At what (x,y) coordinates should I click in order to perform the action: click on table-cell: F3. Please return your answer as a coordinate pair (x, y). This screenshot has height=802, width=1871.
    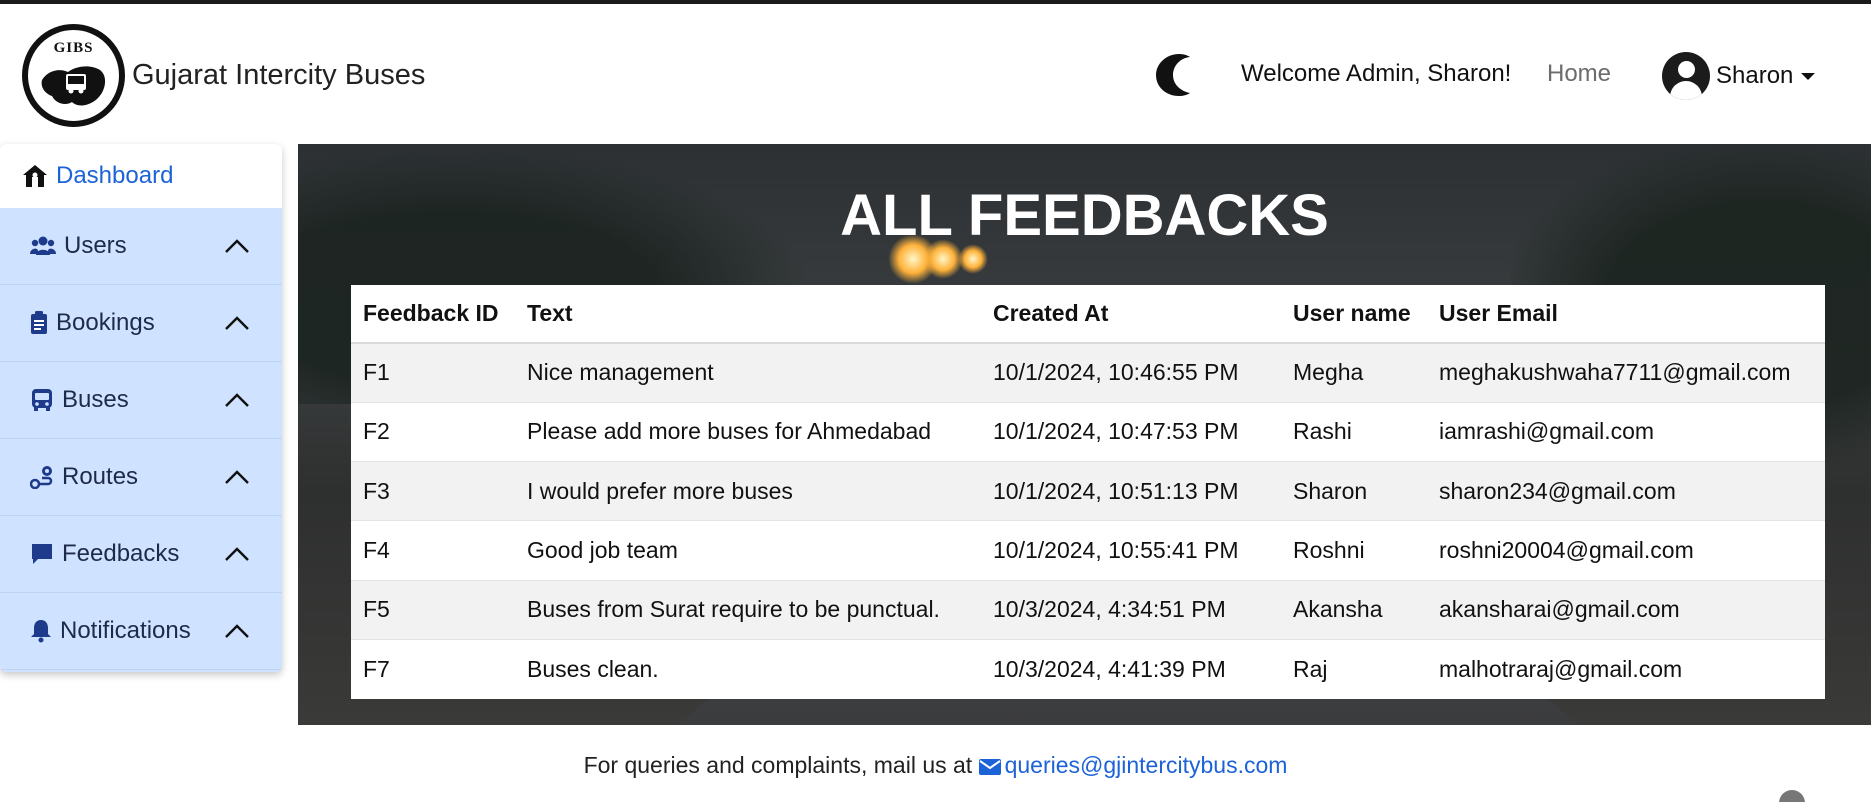
    Looking at the image, I should click on (433, 491).